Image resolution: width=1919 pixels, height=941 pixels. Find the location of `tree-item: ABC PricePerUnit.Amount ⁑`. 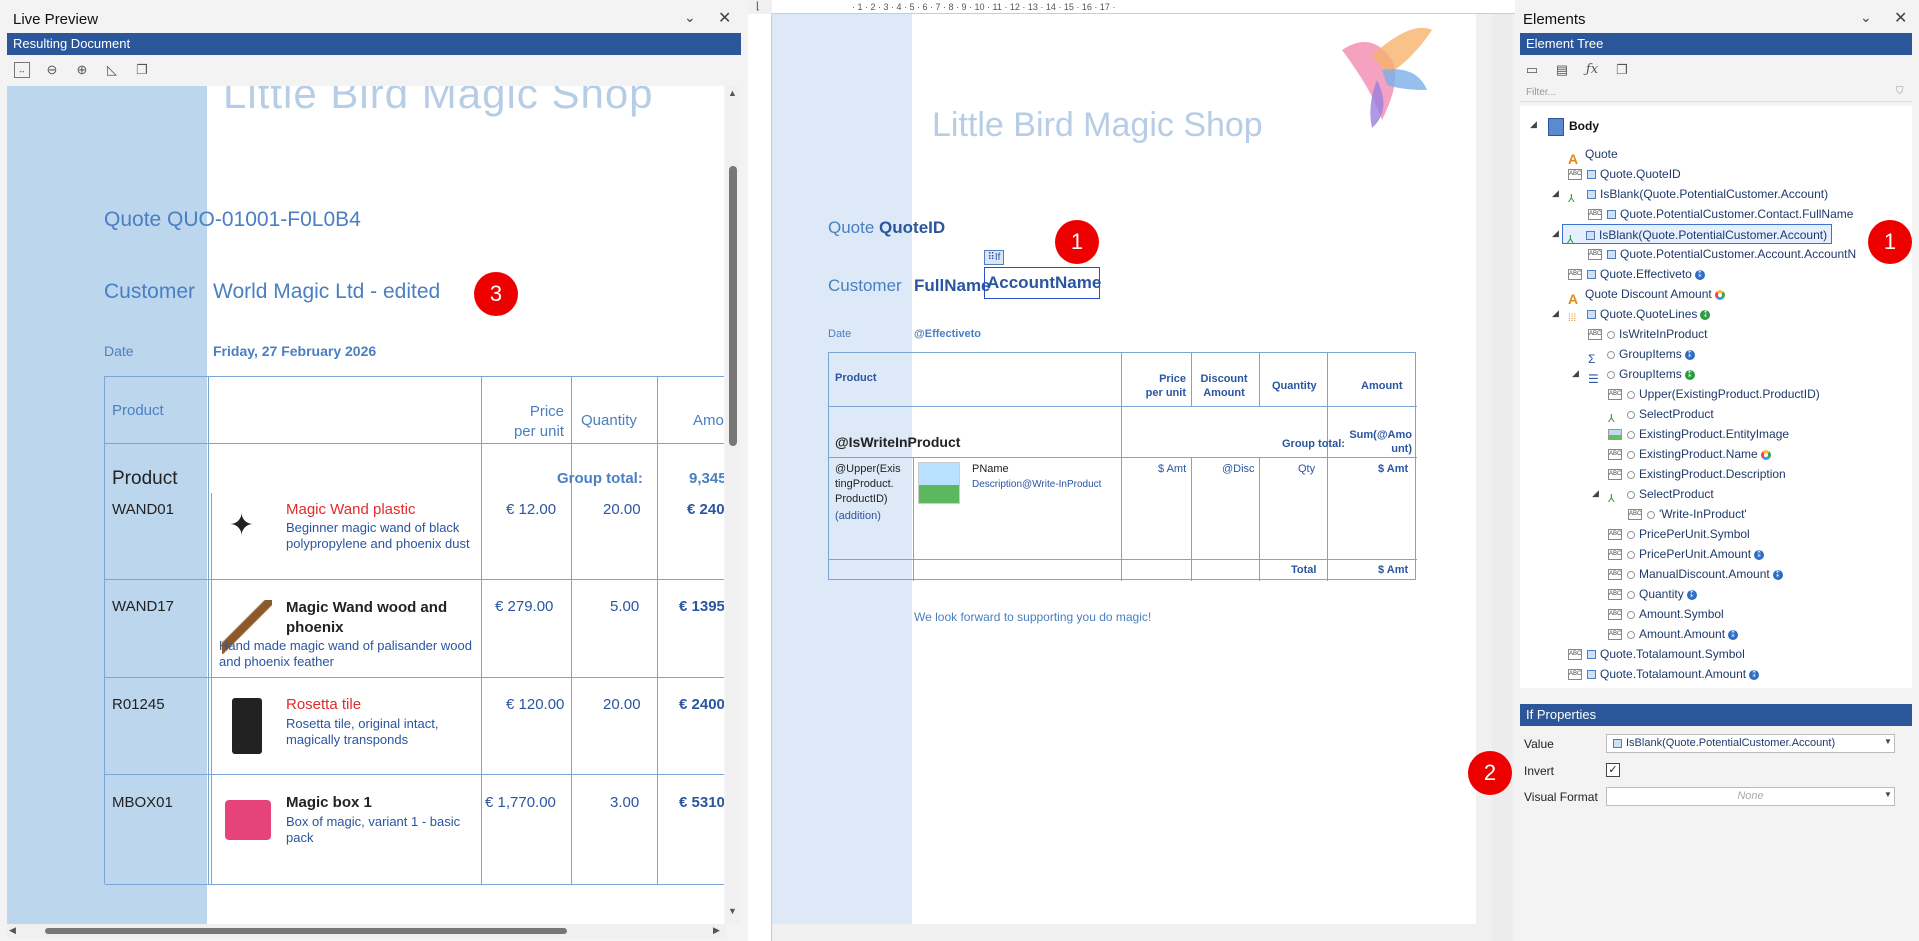

tree-item: ABC PricePerUnit.Amount ⁑ is located at coordinates (1686, 554).